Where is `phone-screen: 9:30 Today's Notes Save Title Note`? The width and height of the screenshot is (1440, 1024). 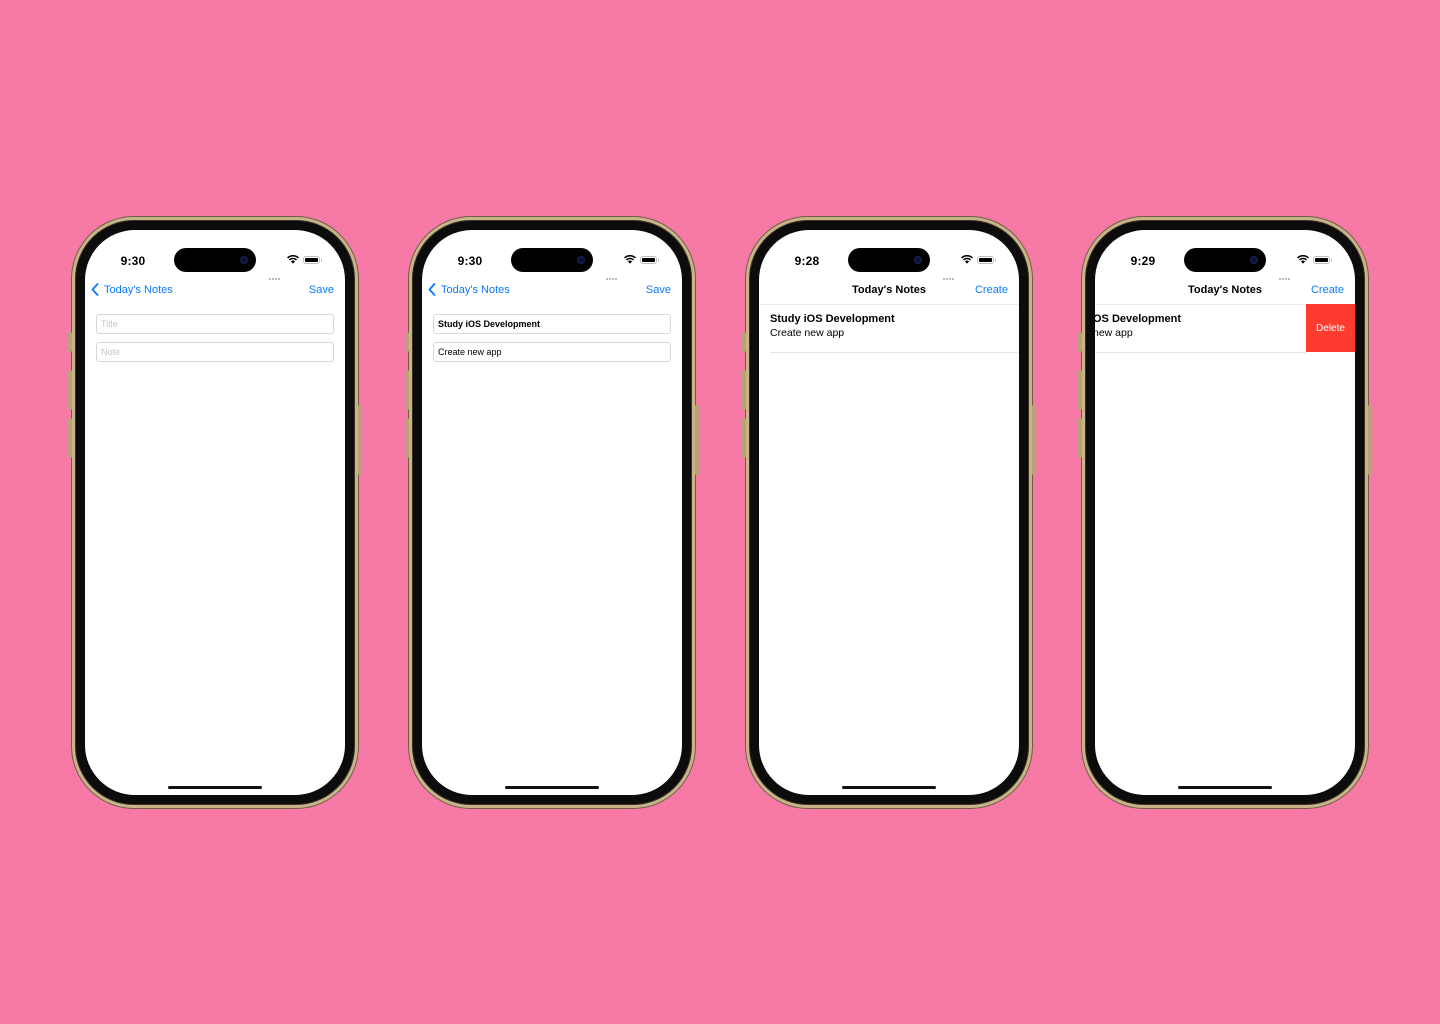 phone-screen: 9:30 Today's Notes Save Title Note is located at coordinates (215, 512).